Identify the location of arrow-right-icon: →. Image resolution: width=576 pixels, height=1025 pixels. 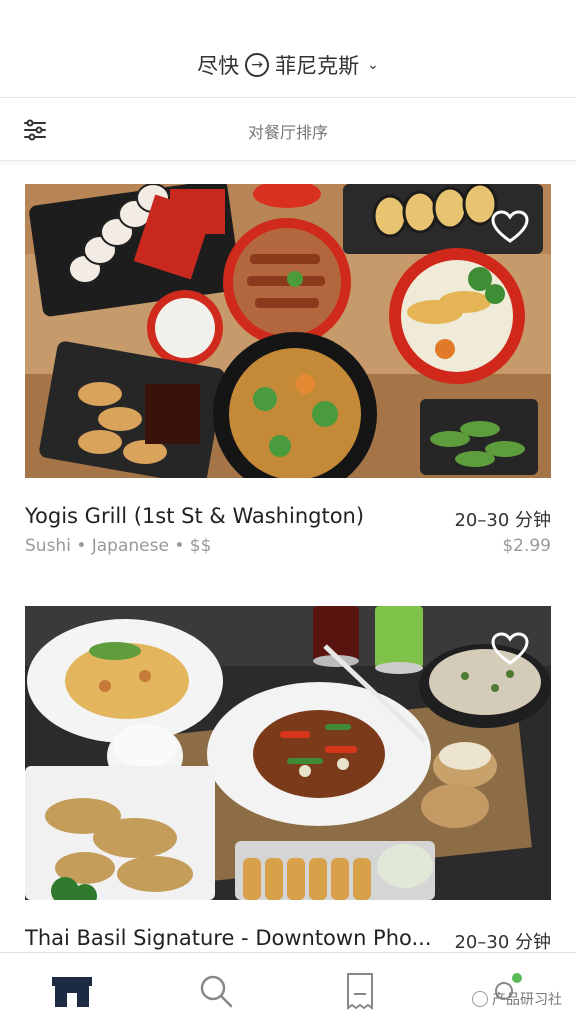
(257, 65).